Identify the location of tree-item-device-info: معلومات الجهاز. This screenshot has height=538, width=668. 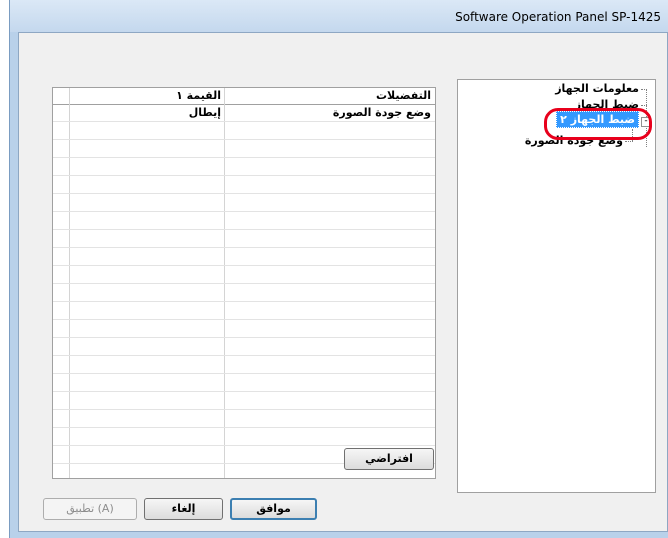
(597, 88).